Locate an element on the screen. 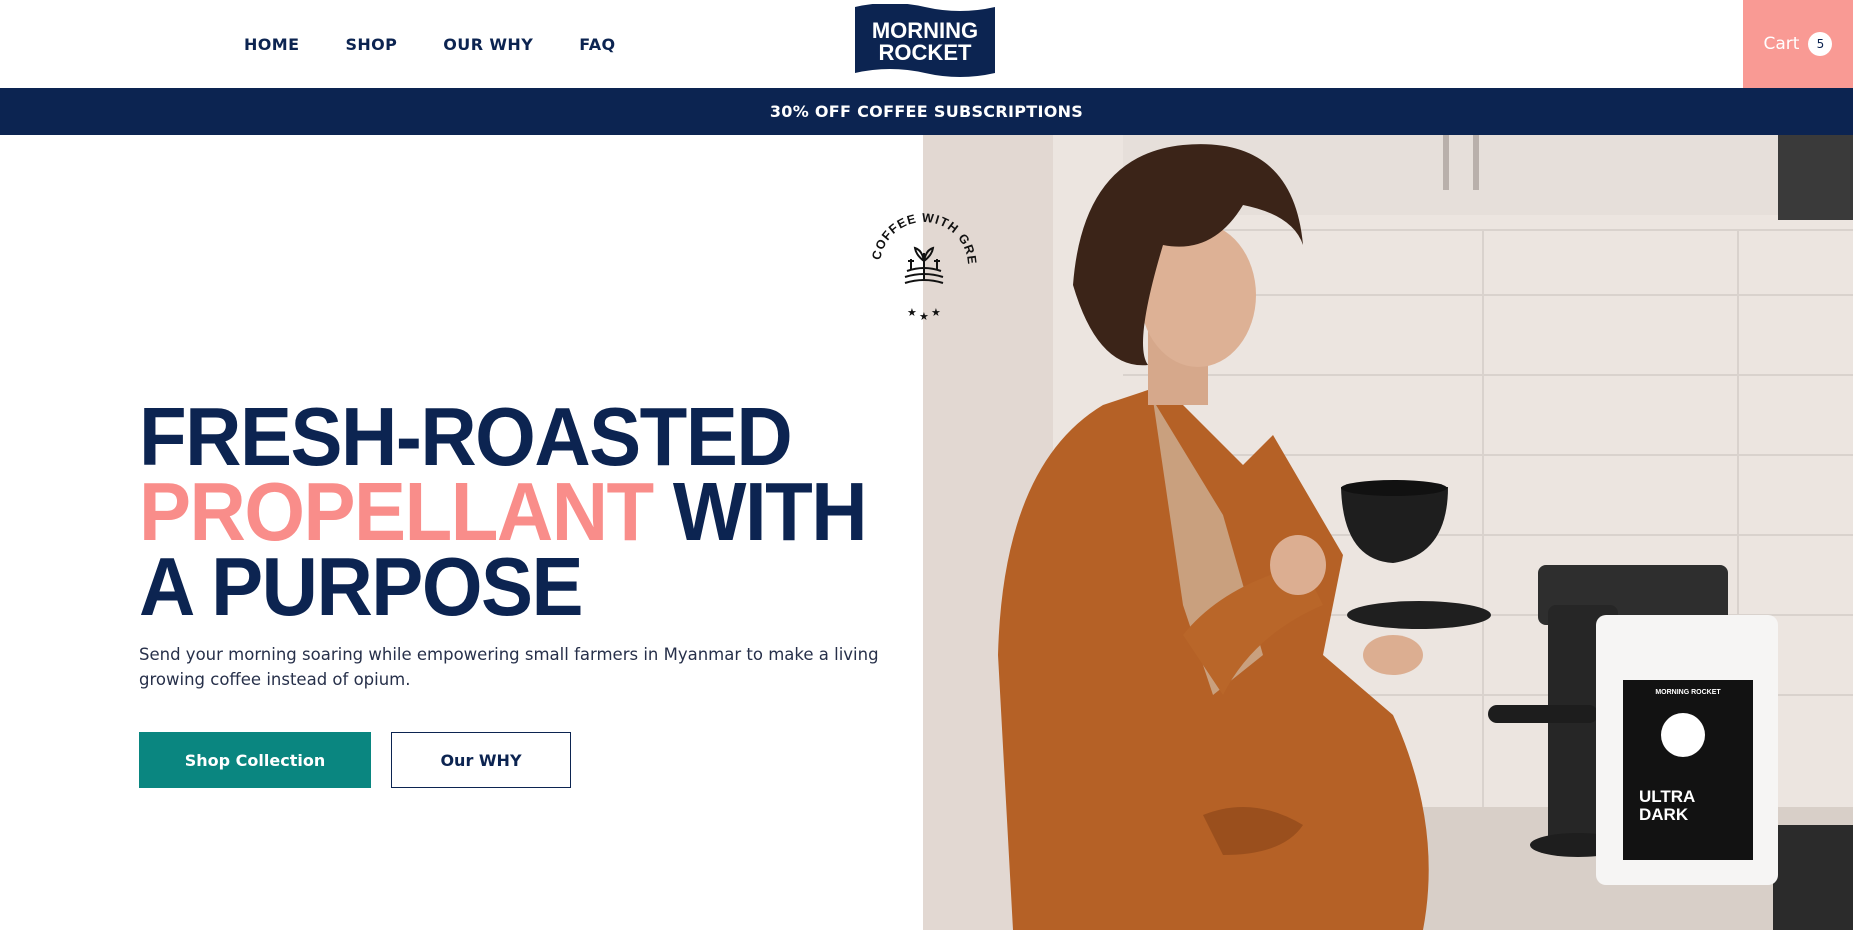 The image size is (1853, 930). badge-seal-icon: COFFEE WITH GREAT SOCIAL CAUSES ★ ★ ★ is located at coordinates (917, 257).